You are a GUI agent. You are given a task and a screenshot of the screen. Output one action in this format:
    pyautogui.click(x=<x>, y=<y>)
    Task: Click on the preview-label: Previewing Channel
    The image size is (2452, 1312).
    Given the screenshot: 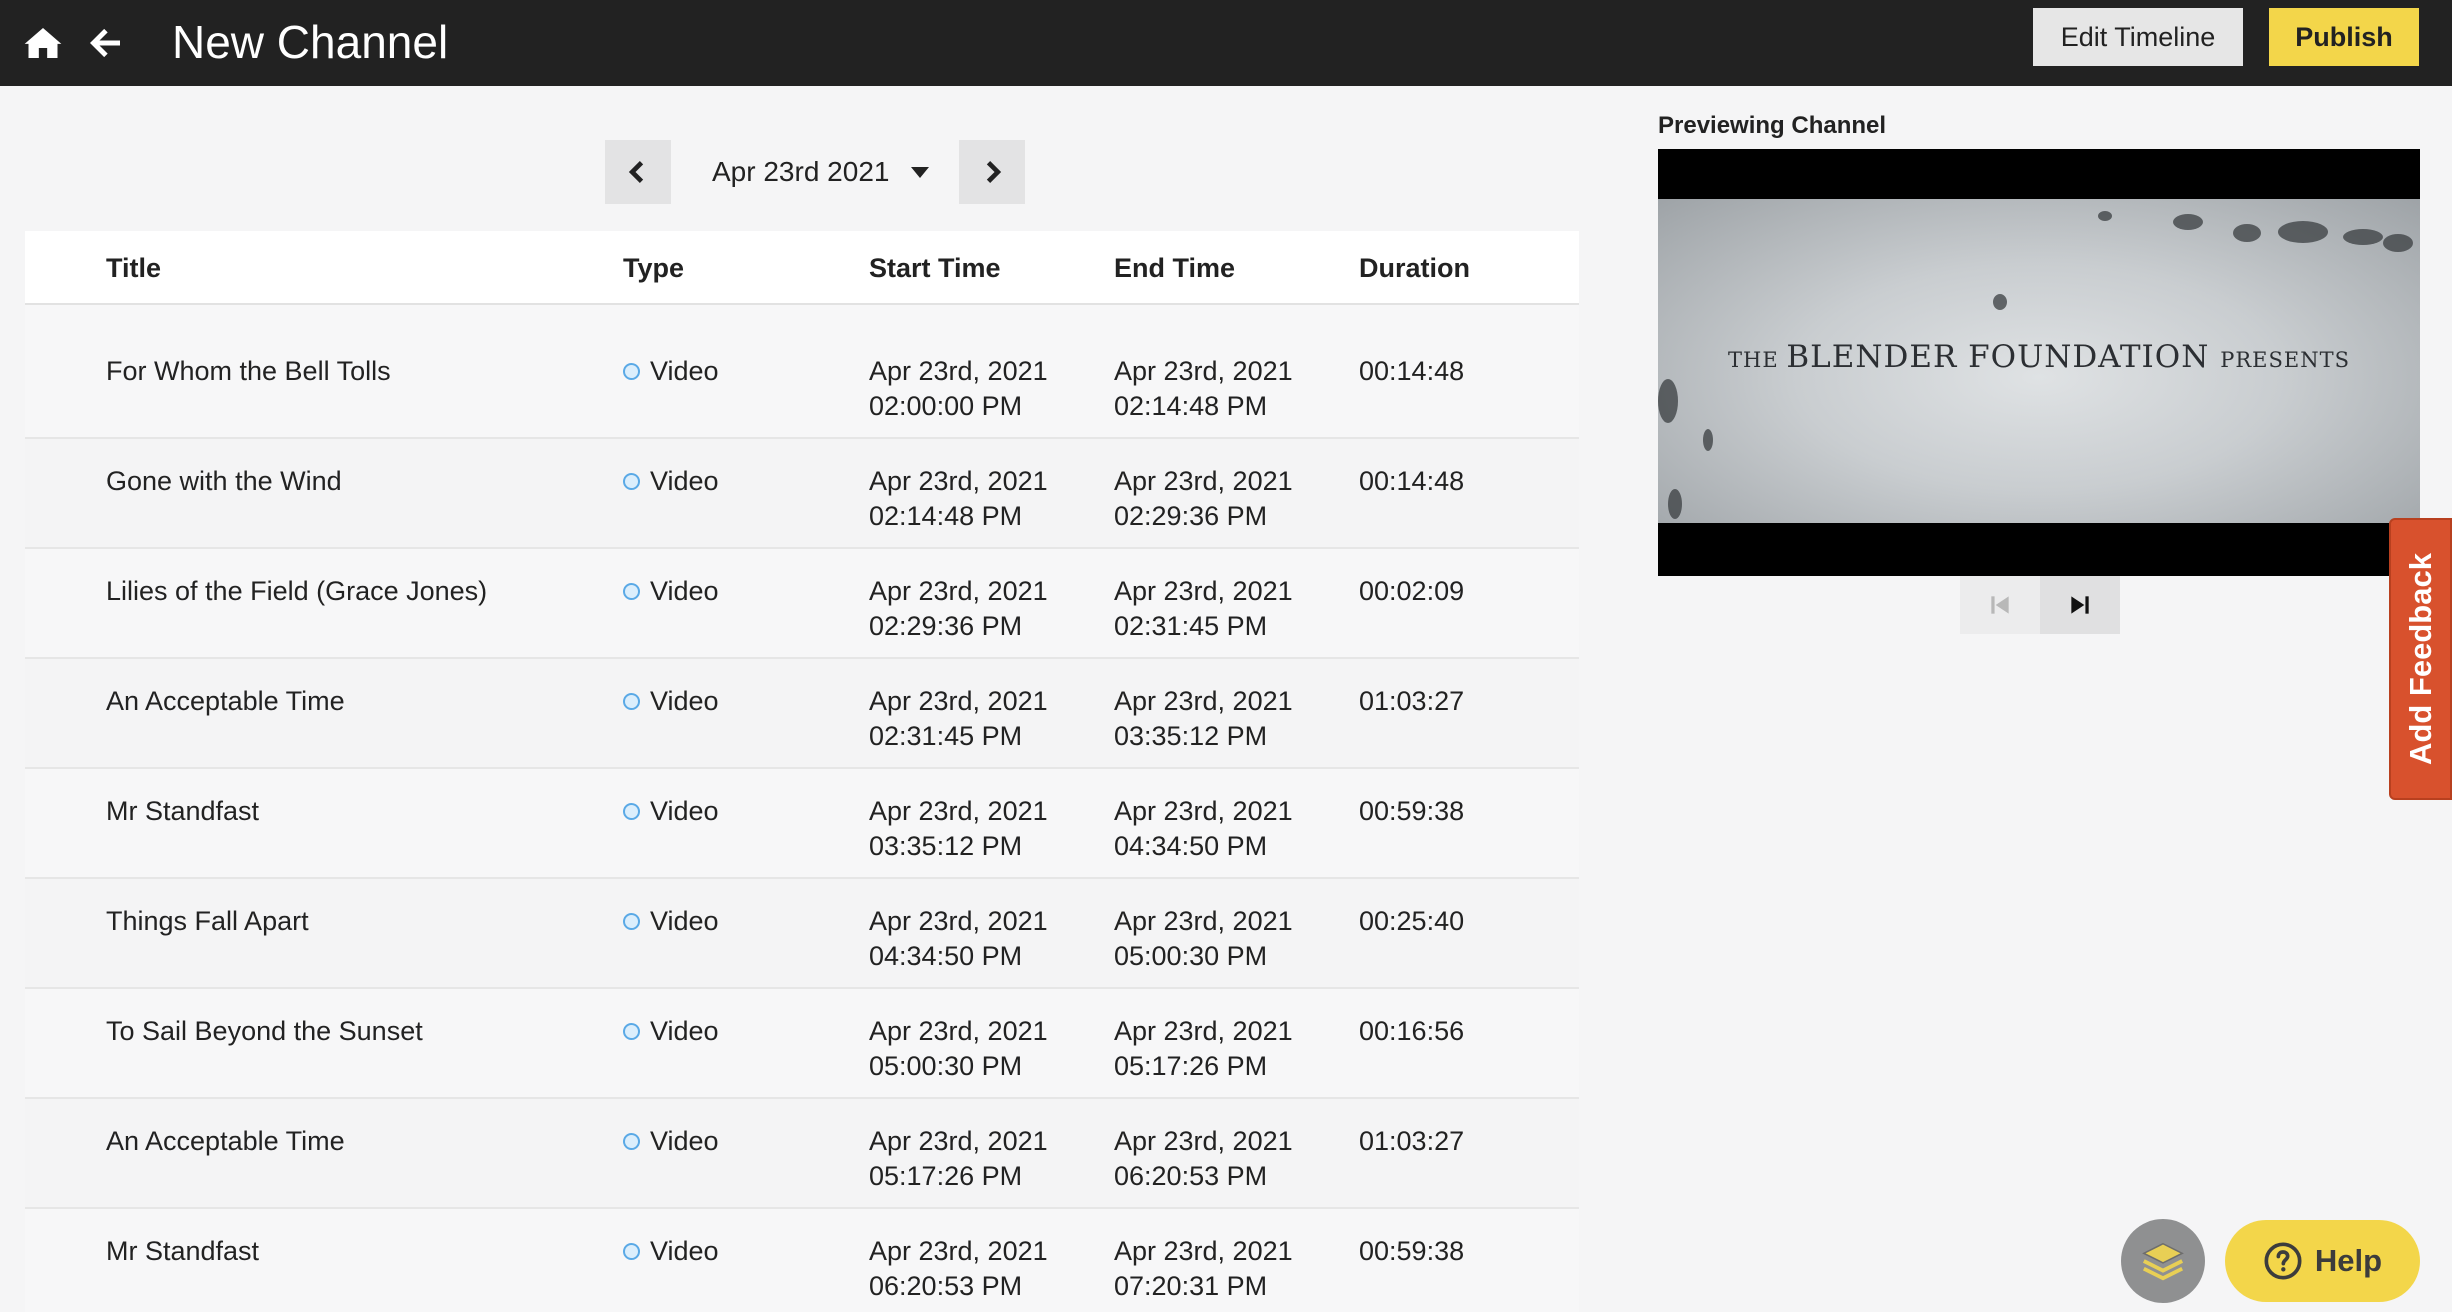 What is the action you would take?
    pyautogui.click(x=1772, y=125)
    